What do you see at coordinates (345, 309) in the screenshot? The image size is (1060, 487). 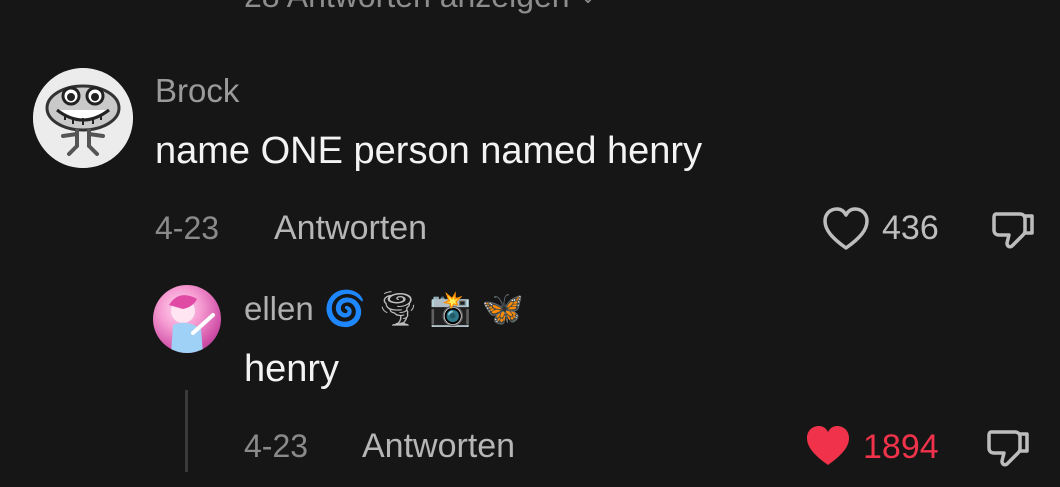 I see `cyclone-emoji-icon: 🌀` at bounding box center [345, 309].